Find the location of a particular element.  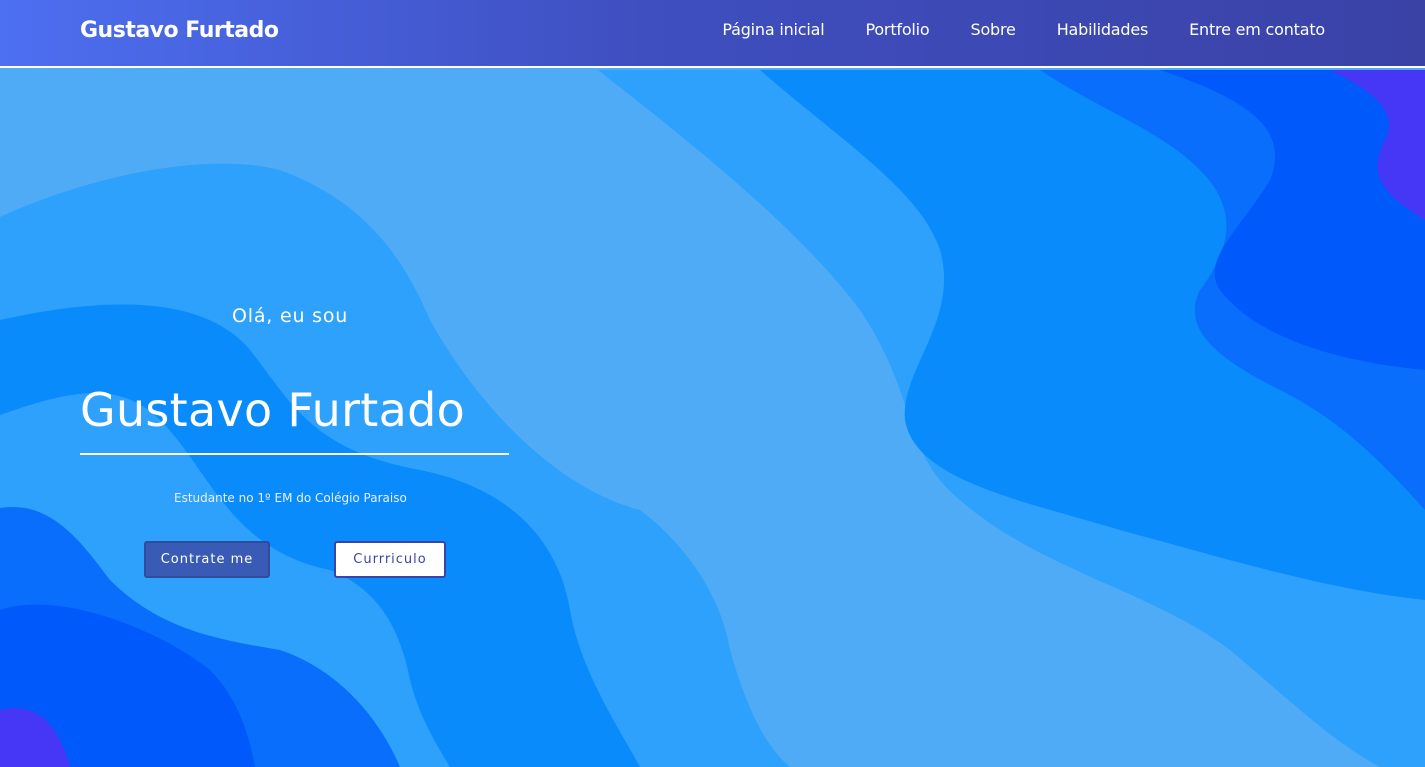

hero-subtitle: Estudante no 1º EM do Colégio Paraiso is located at coordinates (290, 498).